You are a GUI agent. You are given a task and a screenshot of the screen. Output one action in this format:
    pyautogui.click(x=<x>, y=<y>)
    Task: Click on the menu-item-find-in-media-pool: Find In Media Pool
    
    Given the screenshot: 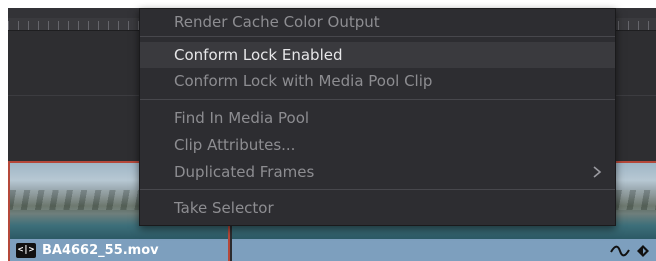 What is the action you would take?
    pyautogui.click(x=377, y=118)
    